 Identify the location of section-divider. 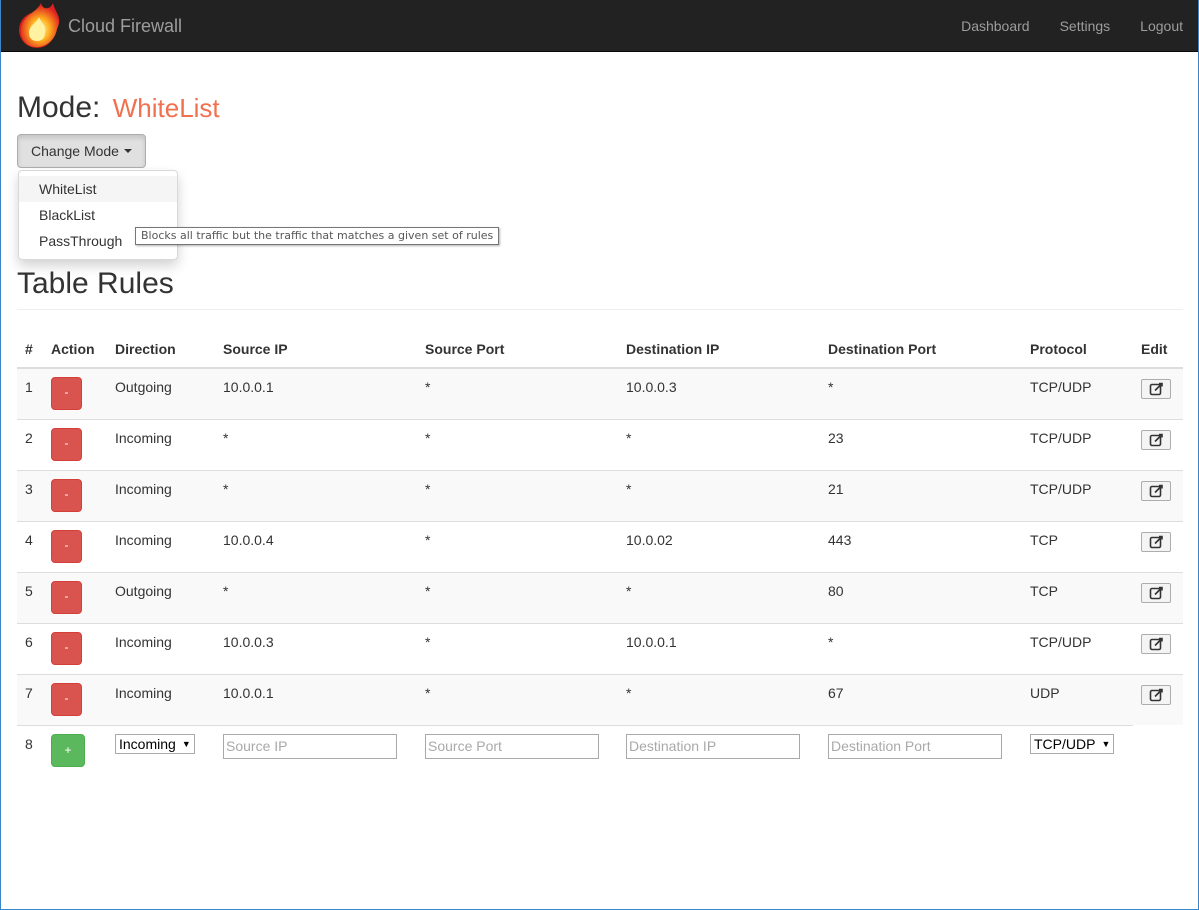
(600, 309).